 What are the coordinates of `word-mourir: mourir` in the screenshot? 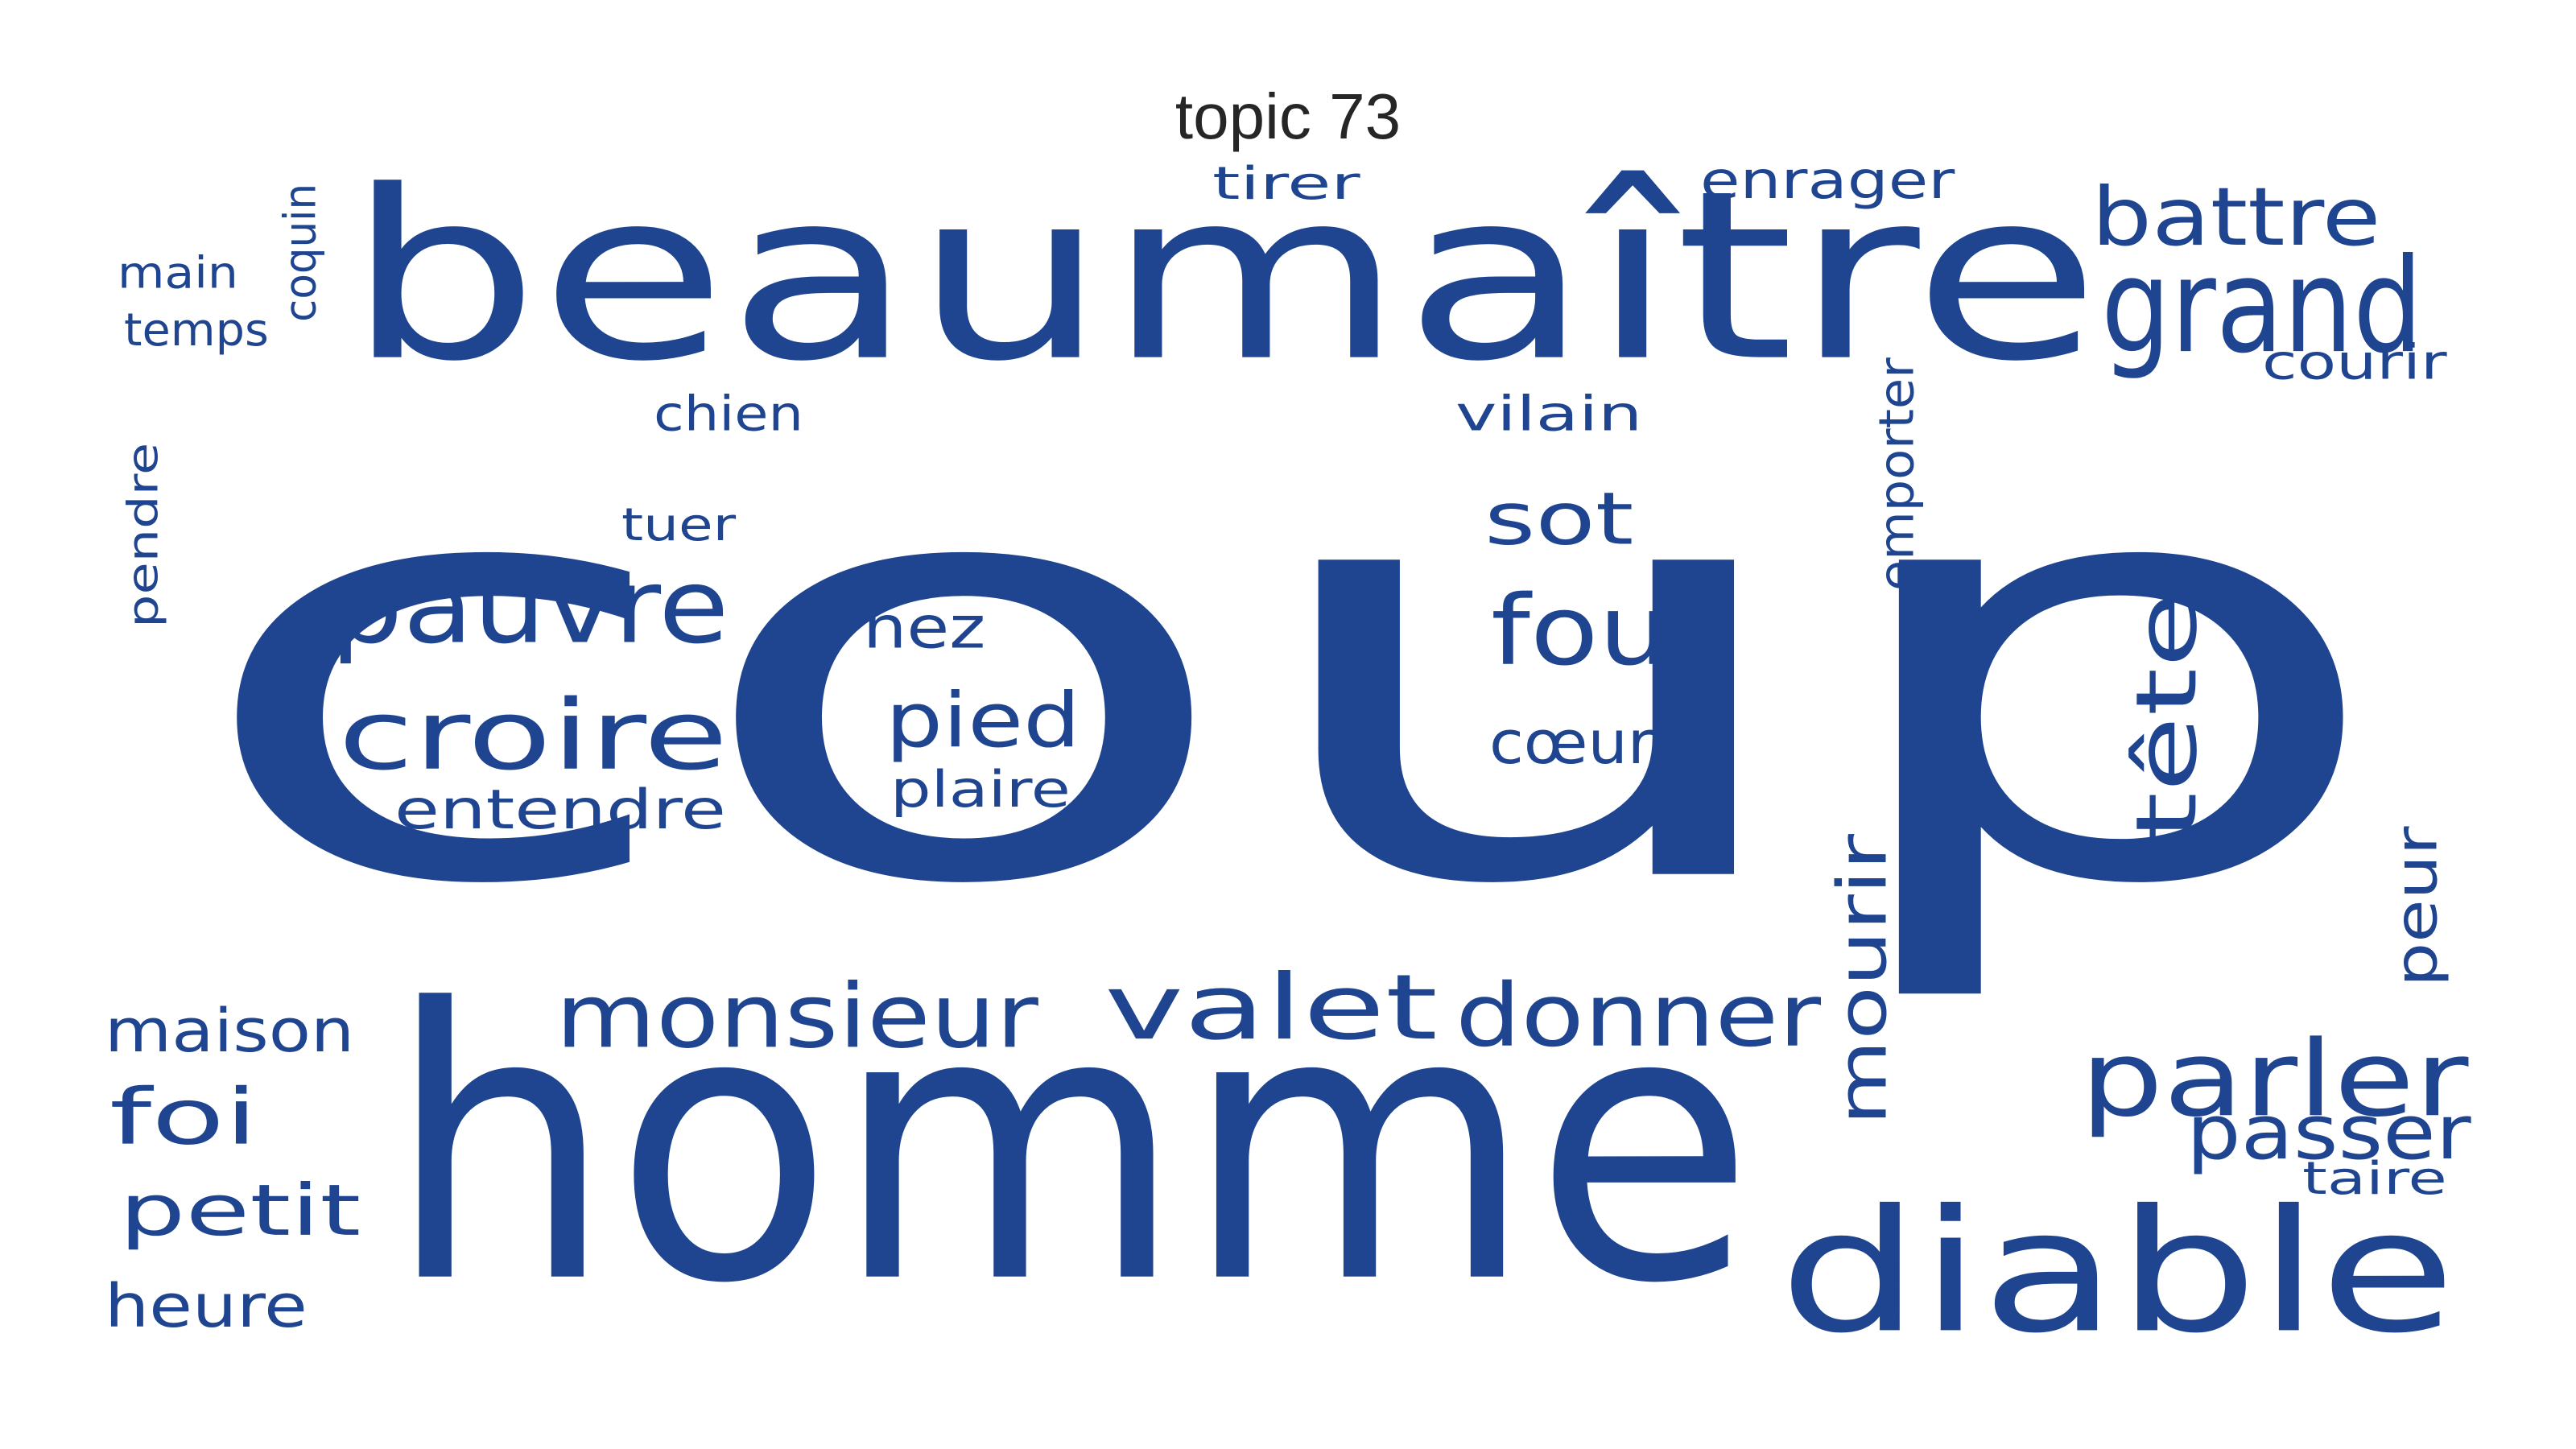 It's located at (1862, 979).